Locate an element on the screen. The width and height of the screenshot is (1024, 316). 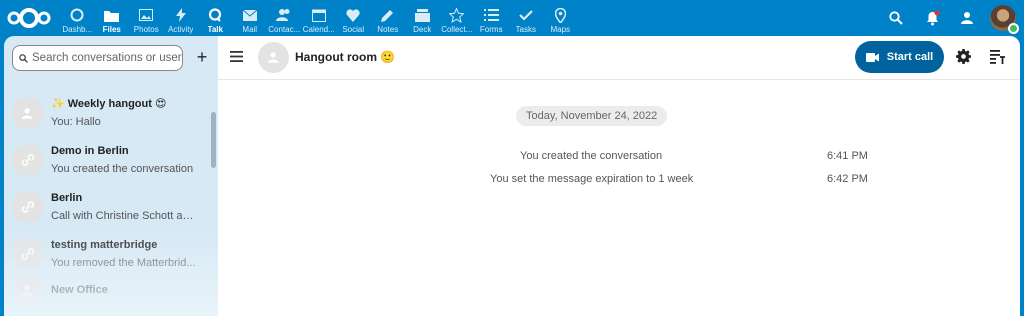
conversation-name: Berlin is located at coordinates (67, 197).